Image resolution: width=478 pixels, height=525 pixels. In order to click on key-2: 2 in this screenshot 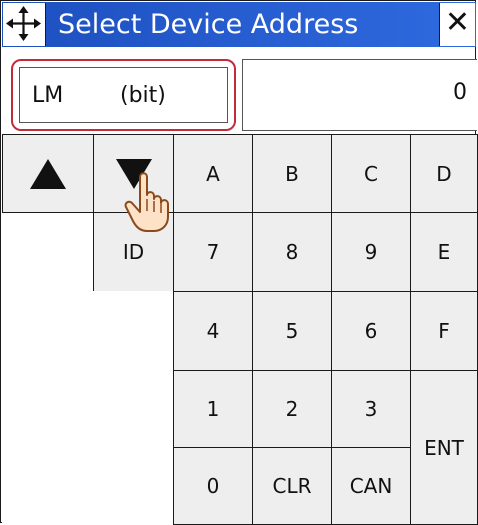, I will do `click(292, 409)`.